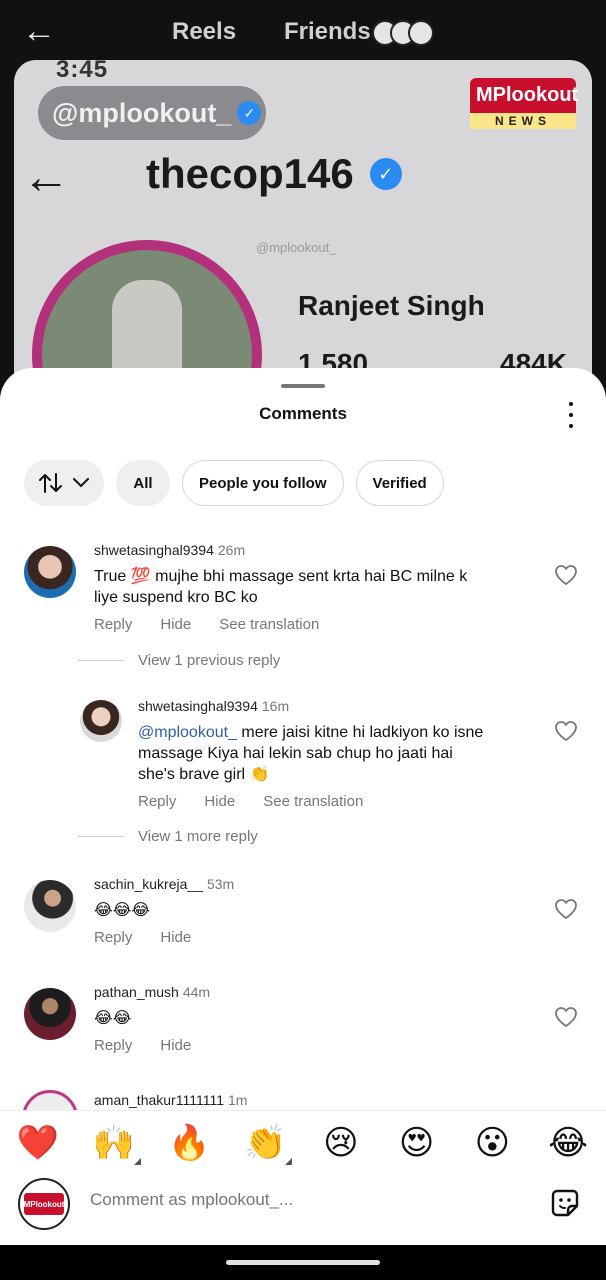  I want to click on back-arrow-icon: ←, so click(39, 31).